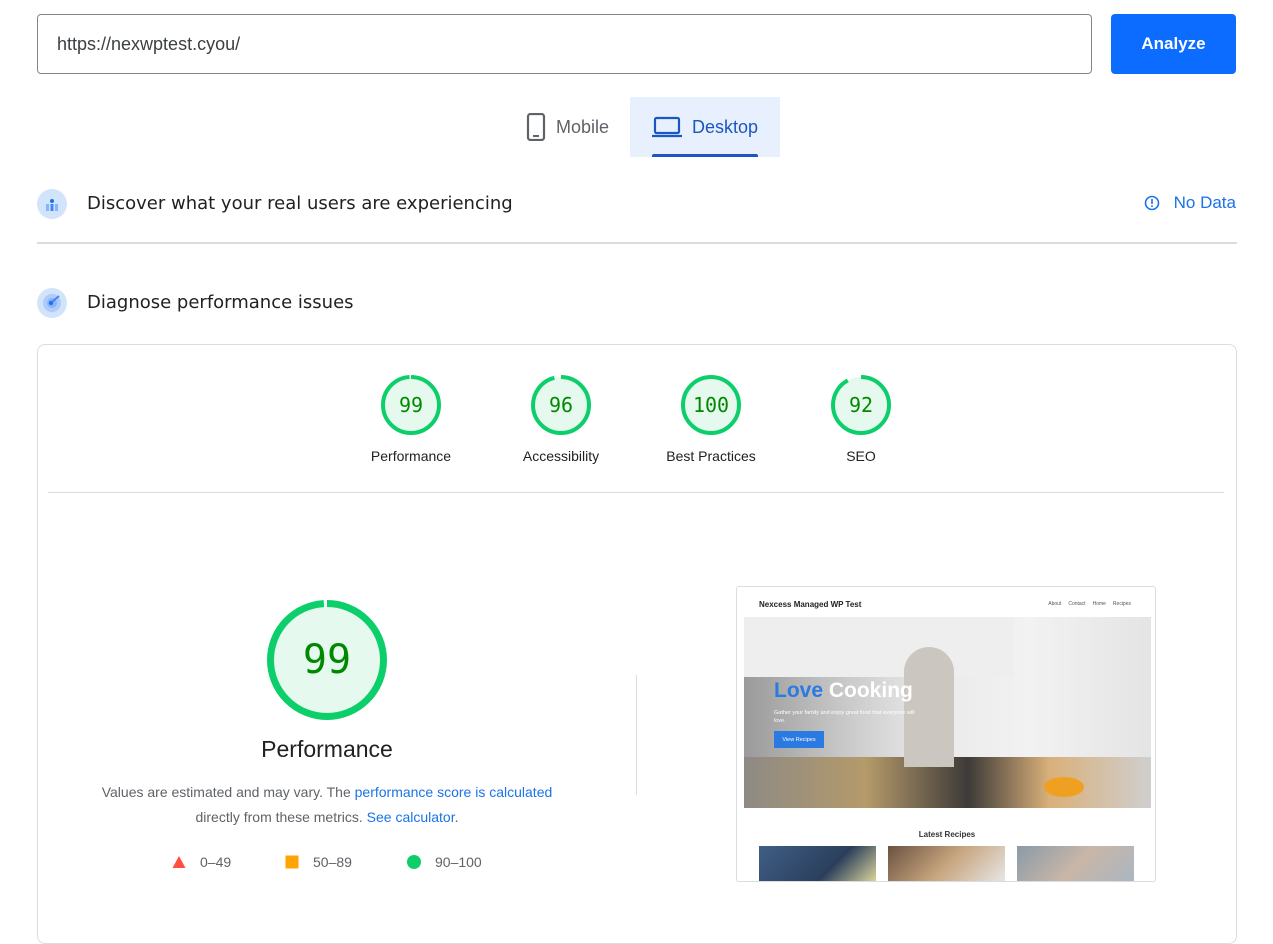  I want to click on tab-mobile: Mobile, so click(567, 127).